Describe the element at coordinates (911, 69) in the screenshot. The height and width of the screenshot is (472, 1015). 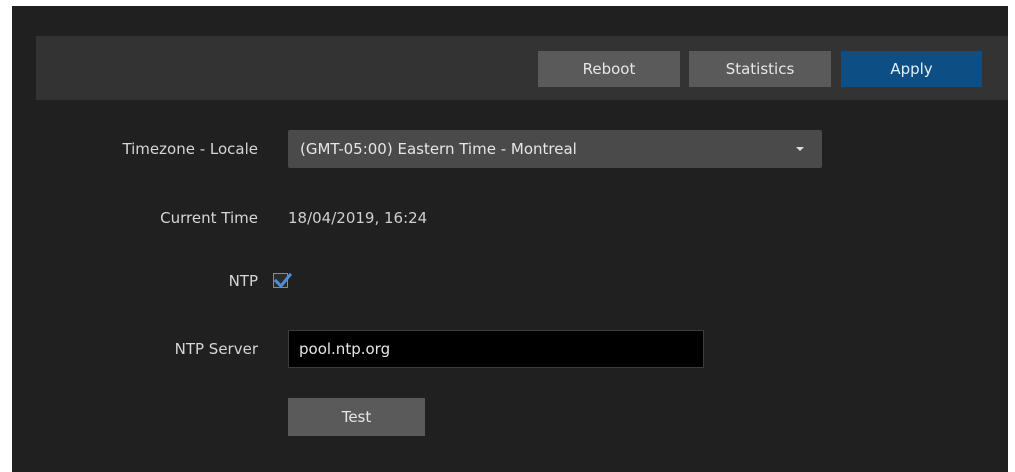
I see `apply-button: Apply` at that location.